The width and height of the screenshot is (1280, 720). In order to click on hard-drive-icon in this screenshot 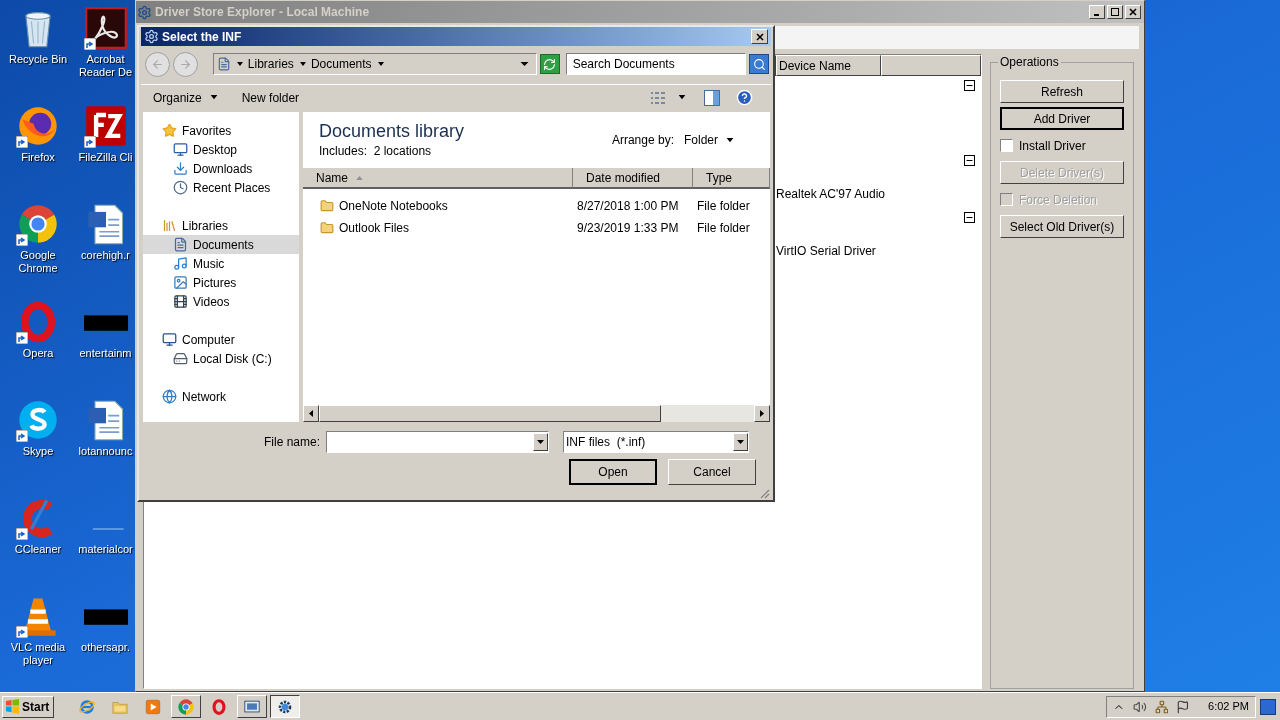, I will do `click(180, 358)`.